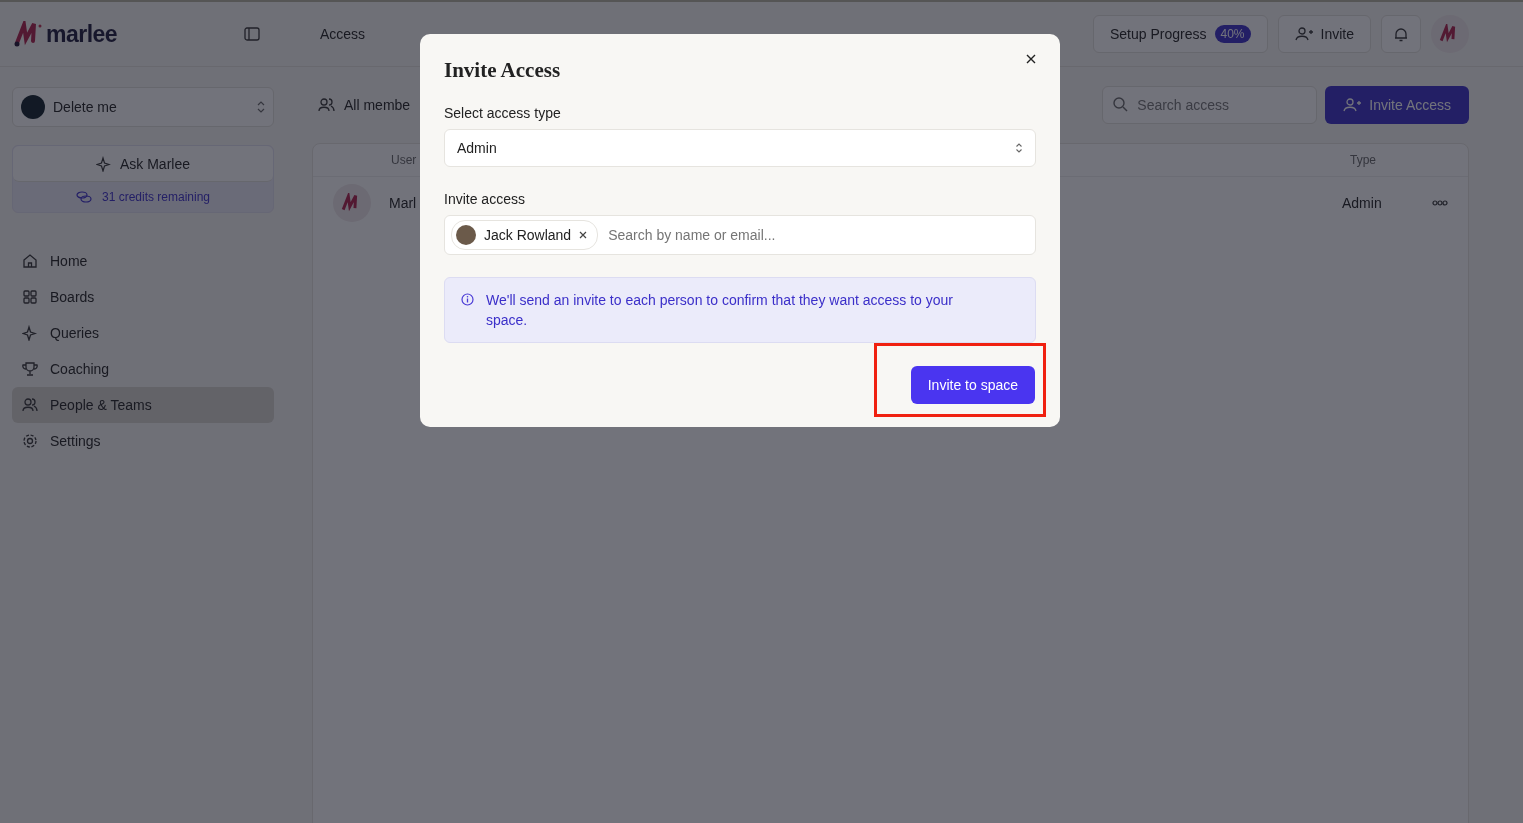  Describe the element at coordinates (1363, 160) in the screenshot. I see `column-header: Type` at that location.